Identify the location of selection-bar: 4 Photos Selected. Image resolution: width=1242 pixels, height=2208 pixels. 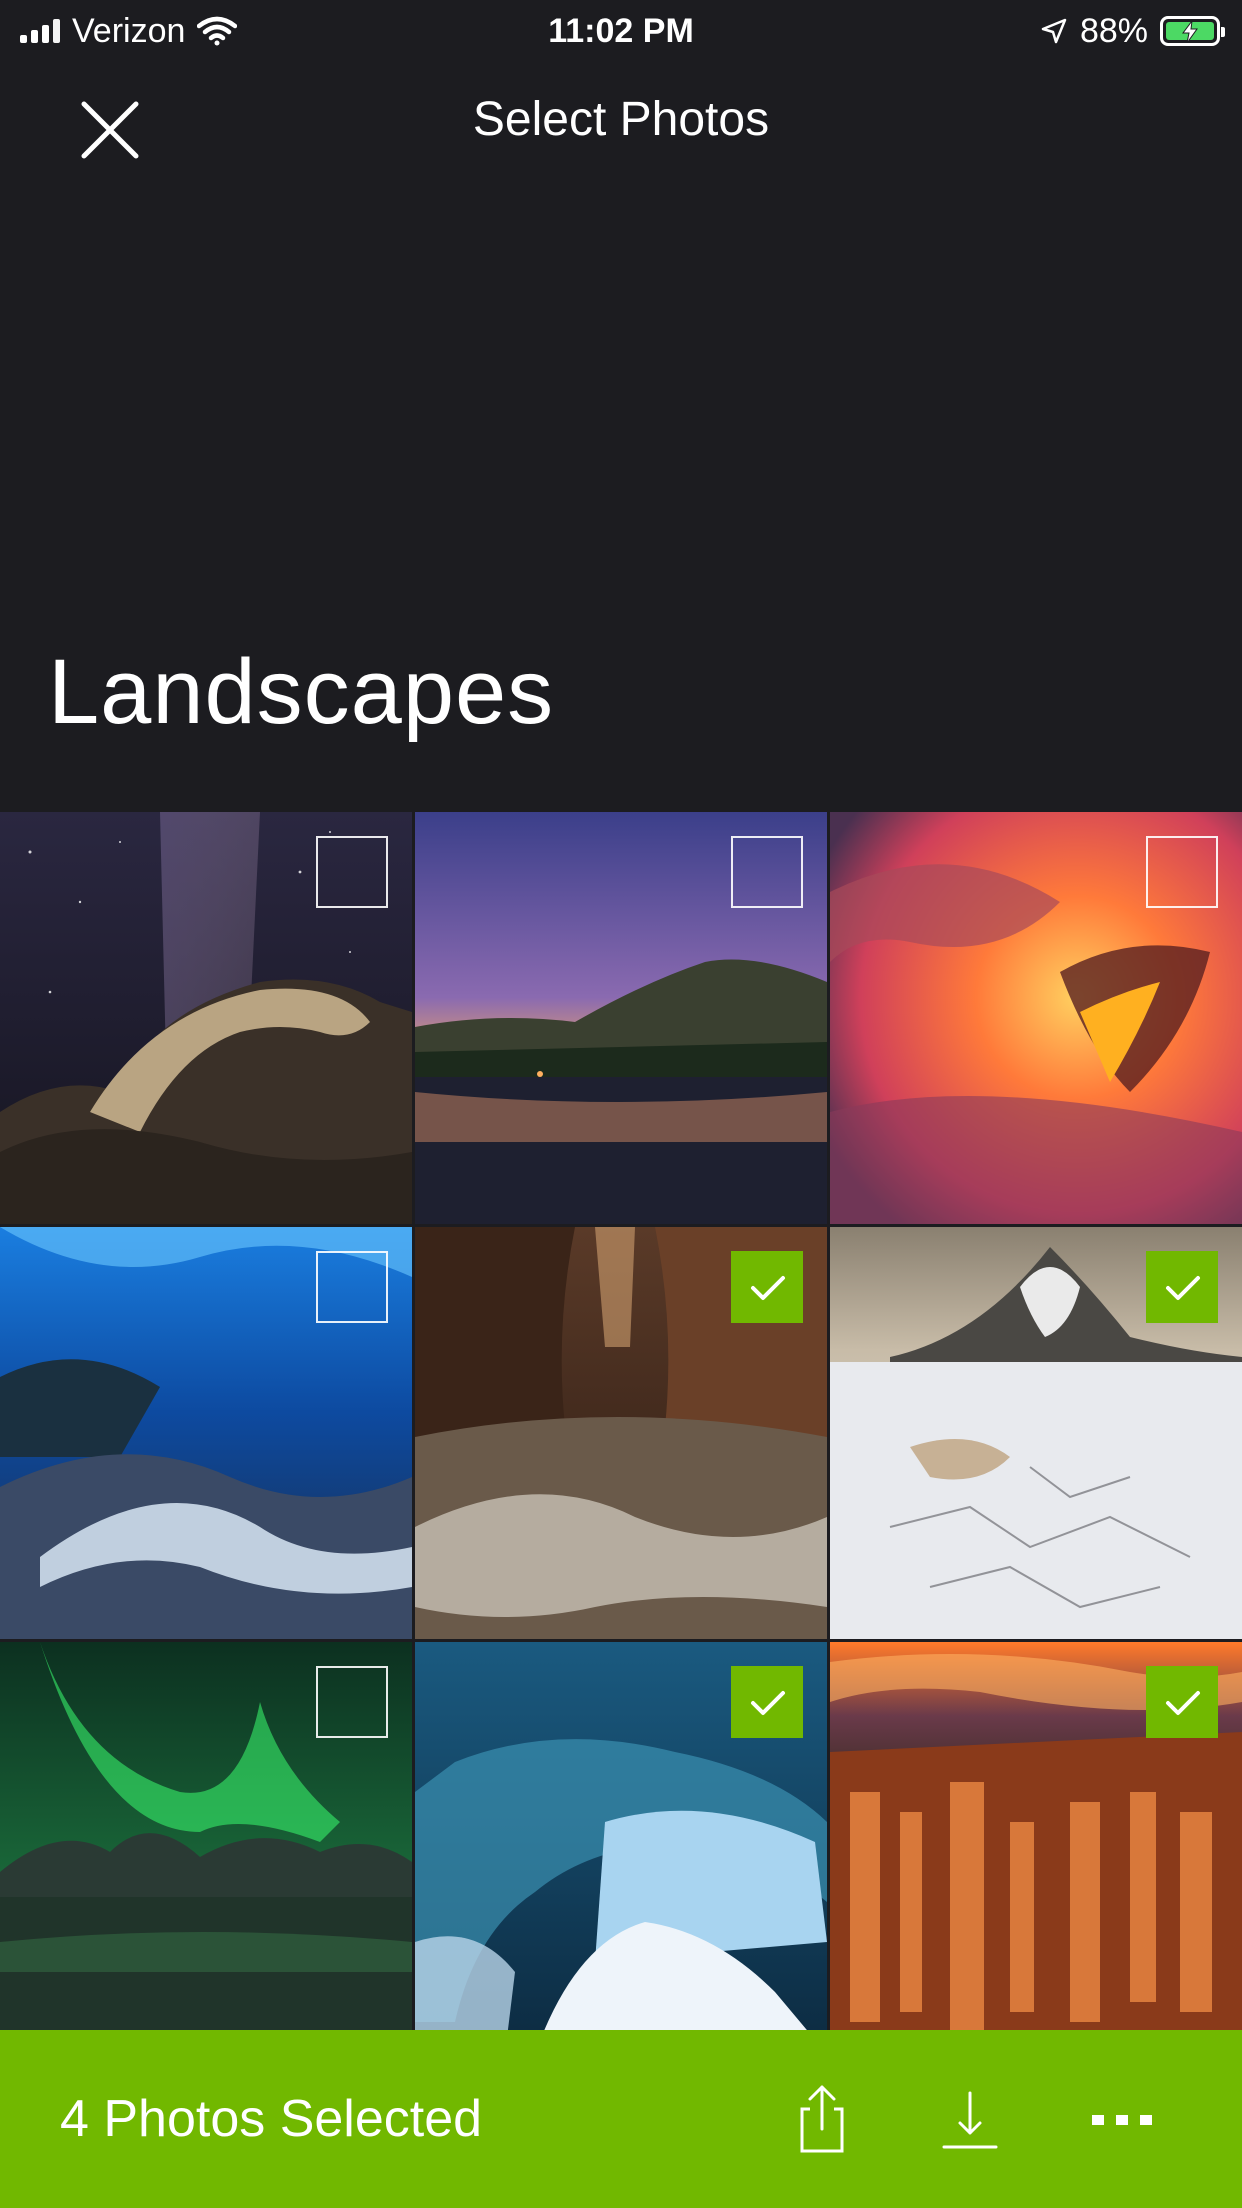
(621, 2119).